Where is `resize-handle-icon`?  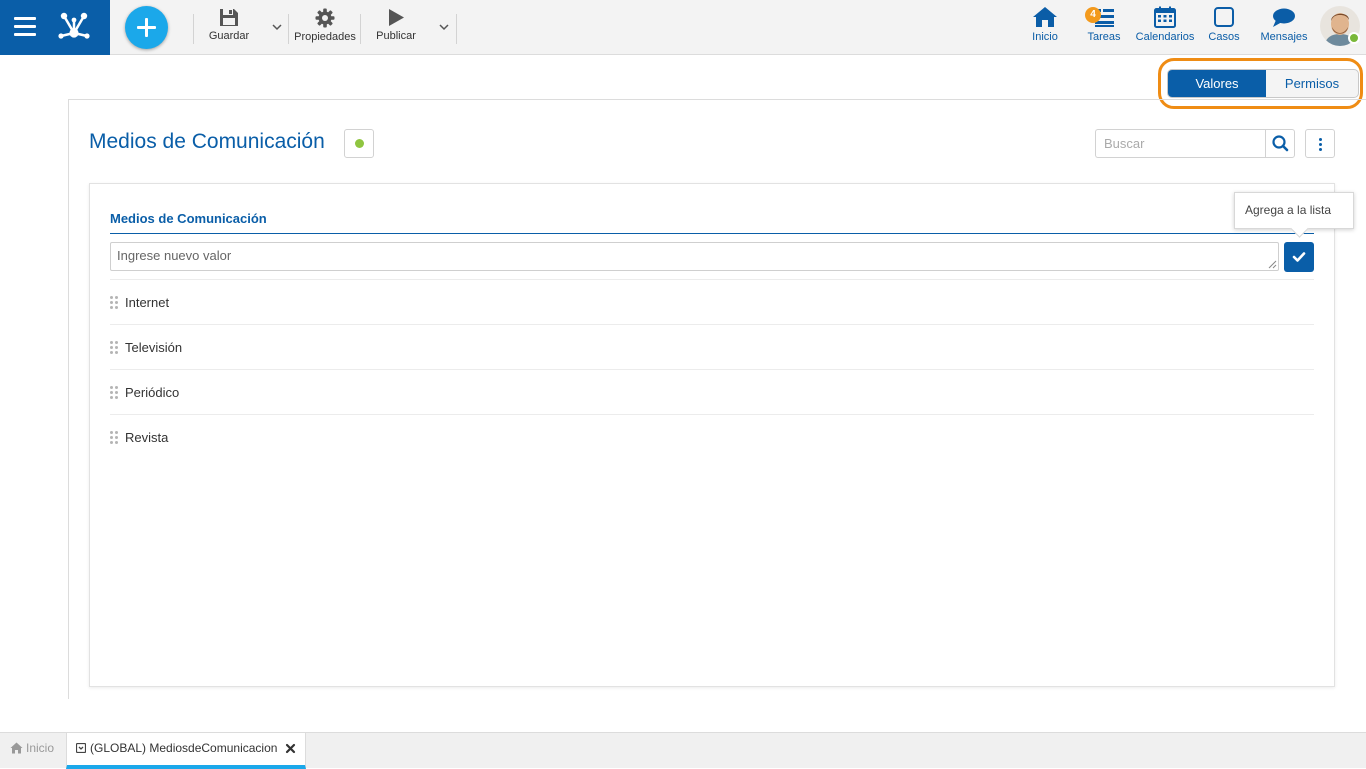
resize-handle-icon is located at coordinates (1272, 264).